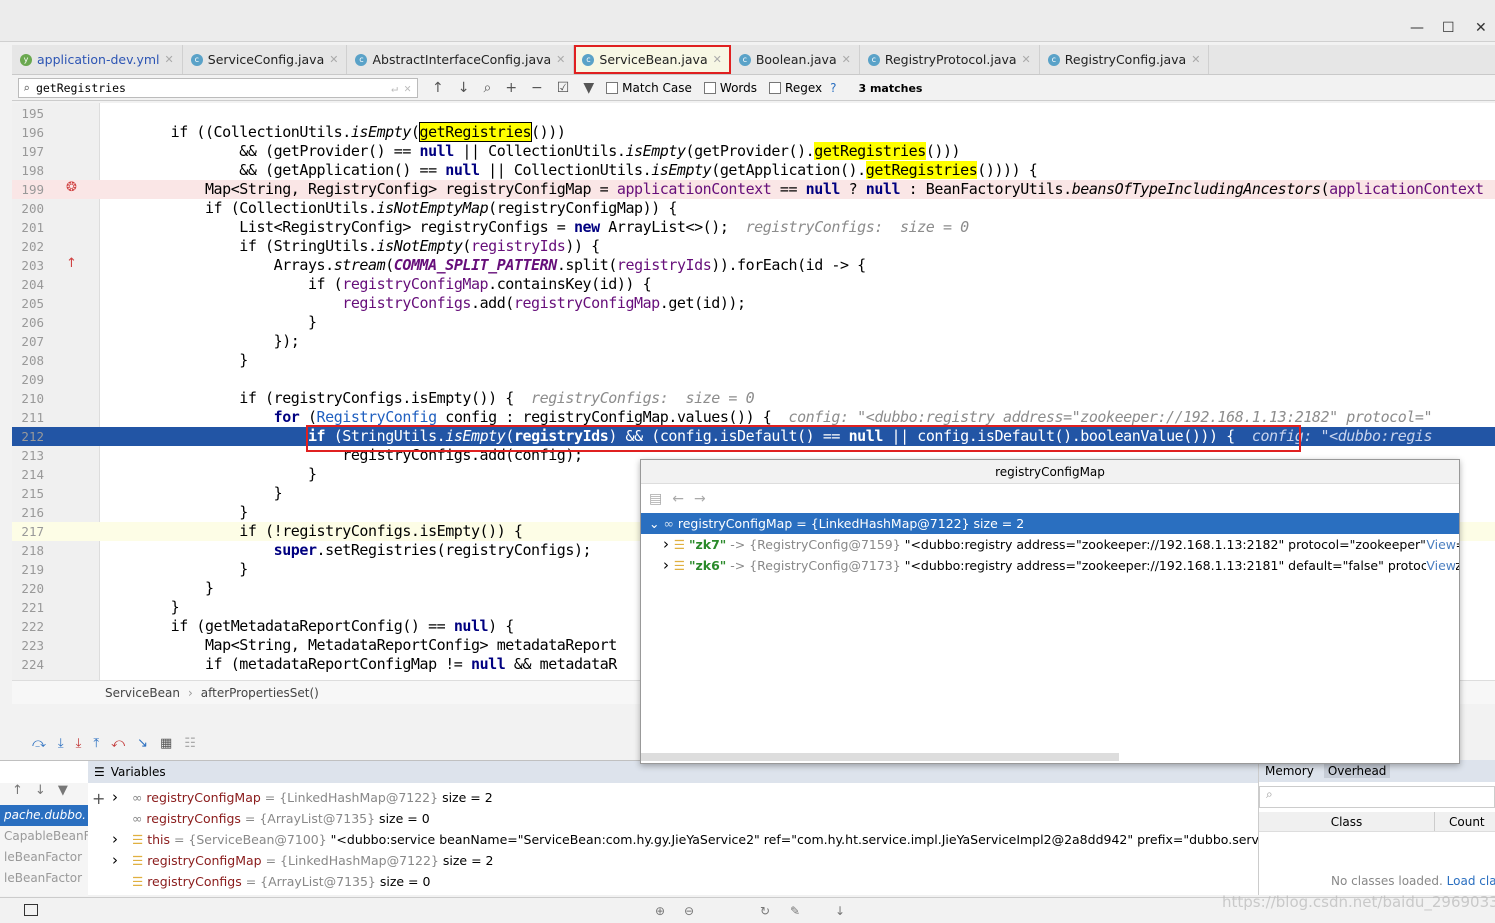 Image resolution: width=1495 pixels, height=923 pixels. I want to click on words-checkbox: Words, so click(730, 88).